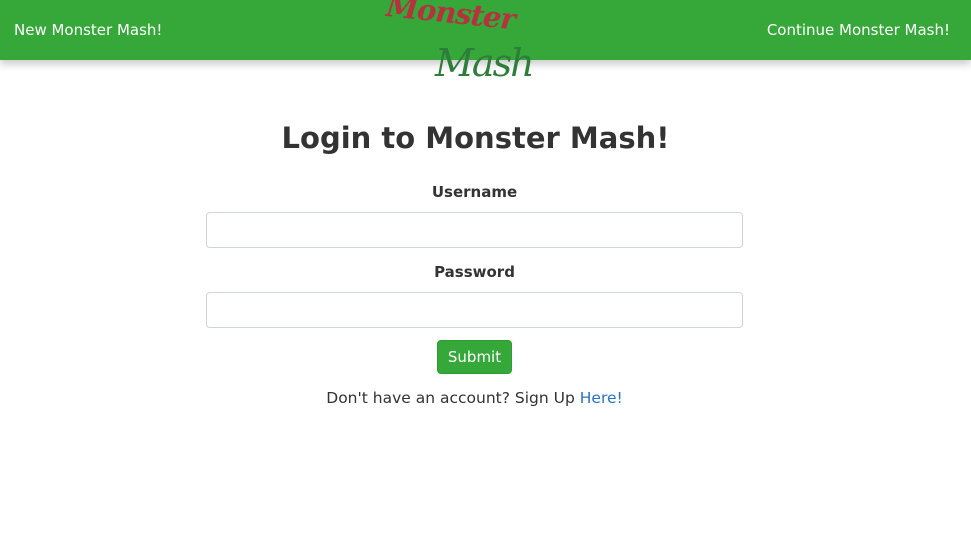 The width and height of the screenshot is (971, 543). I want to click on signup-here-link: Here!, so click(601, 398).